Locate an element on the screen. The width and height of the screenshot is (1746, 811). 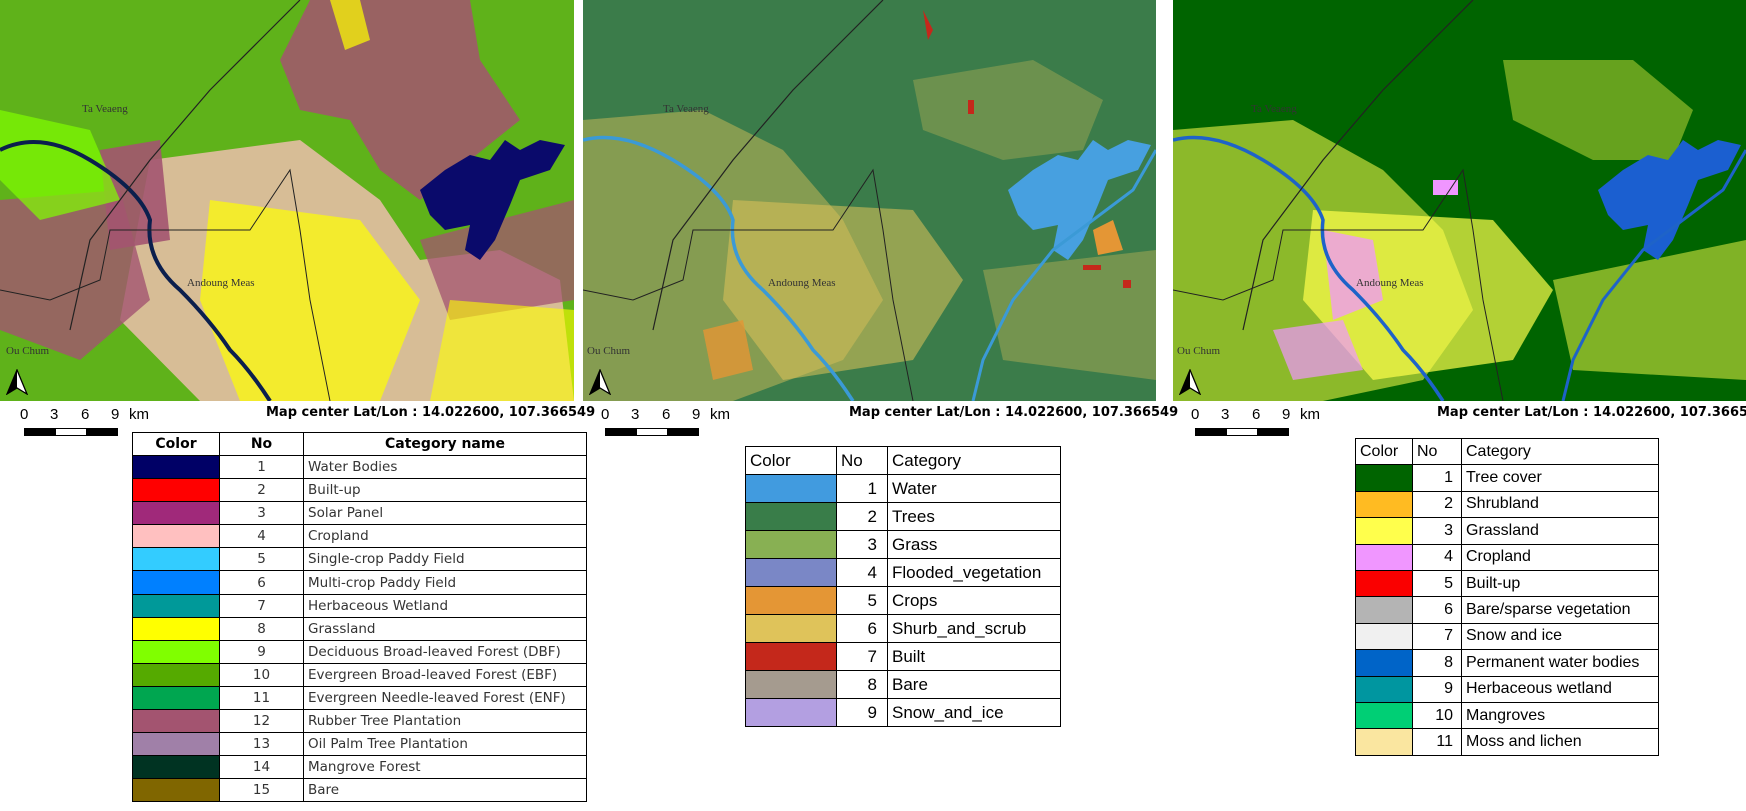
legend-row: 1 Tree cover is located at coordinates (1507, 478).